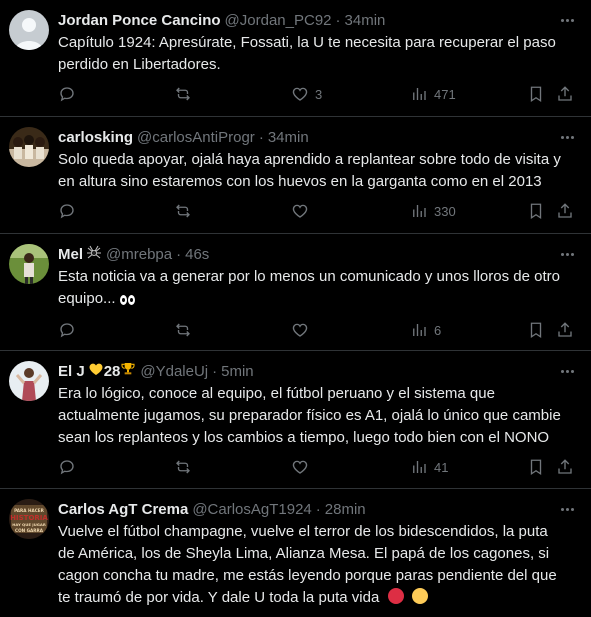  Describe the element at coordinates (70, 254) in the screenshot. I see `display-name: Mel` at that location.